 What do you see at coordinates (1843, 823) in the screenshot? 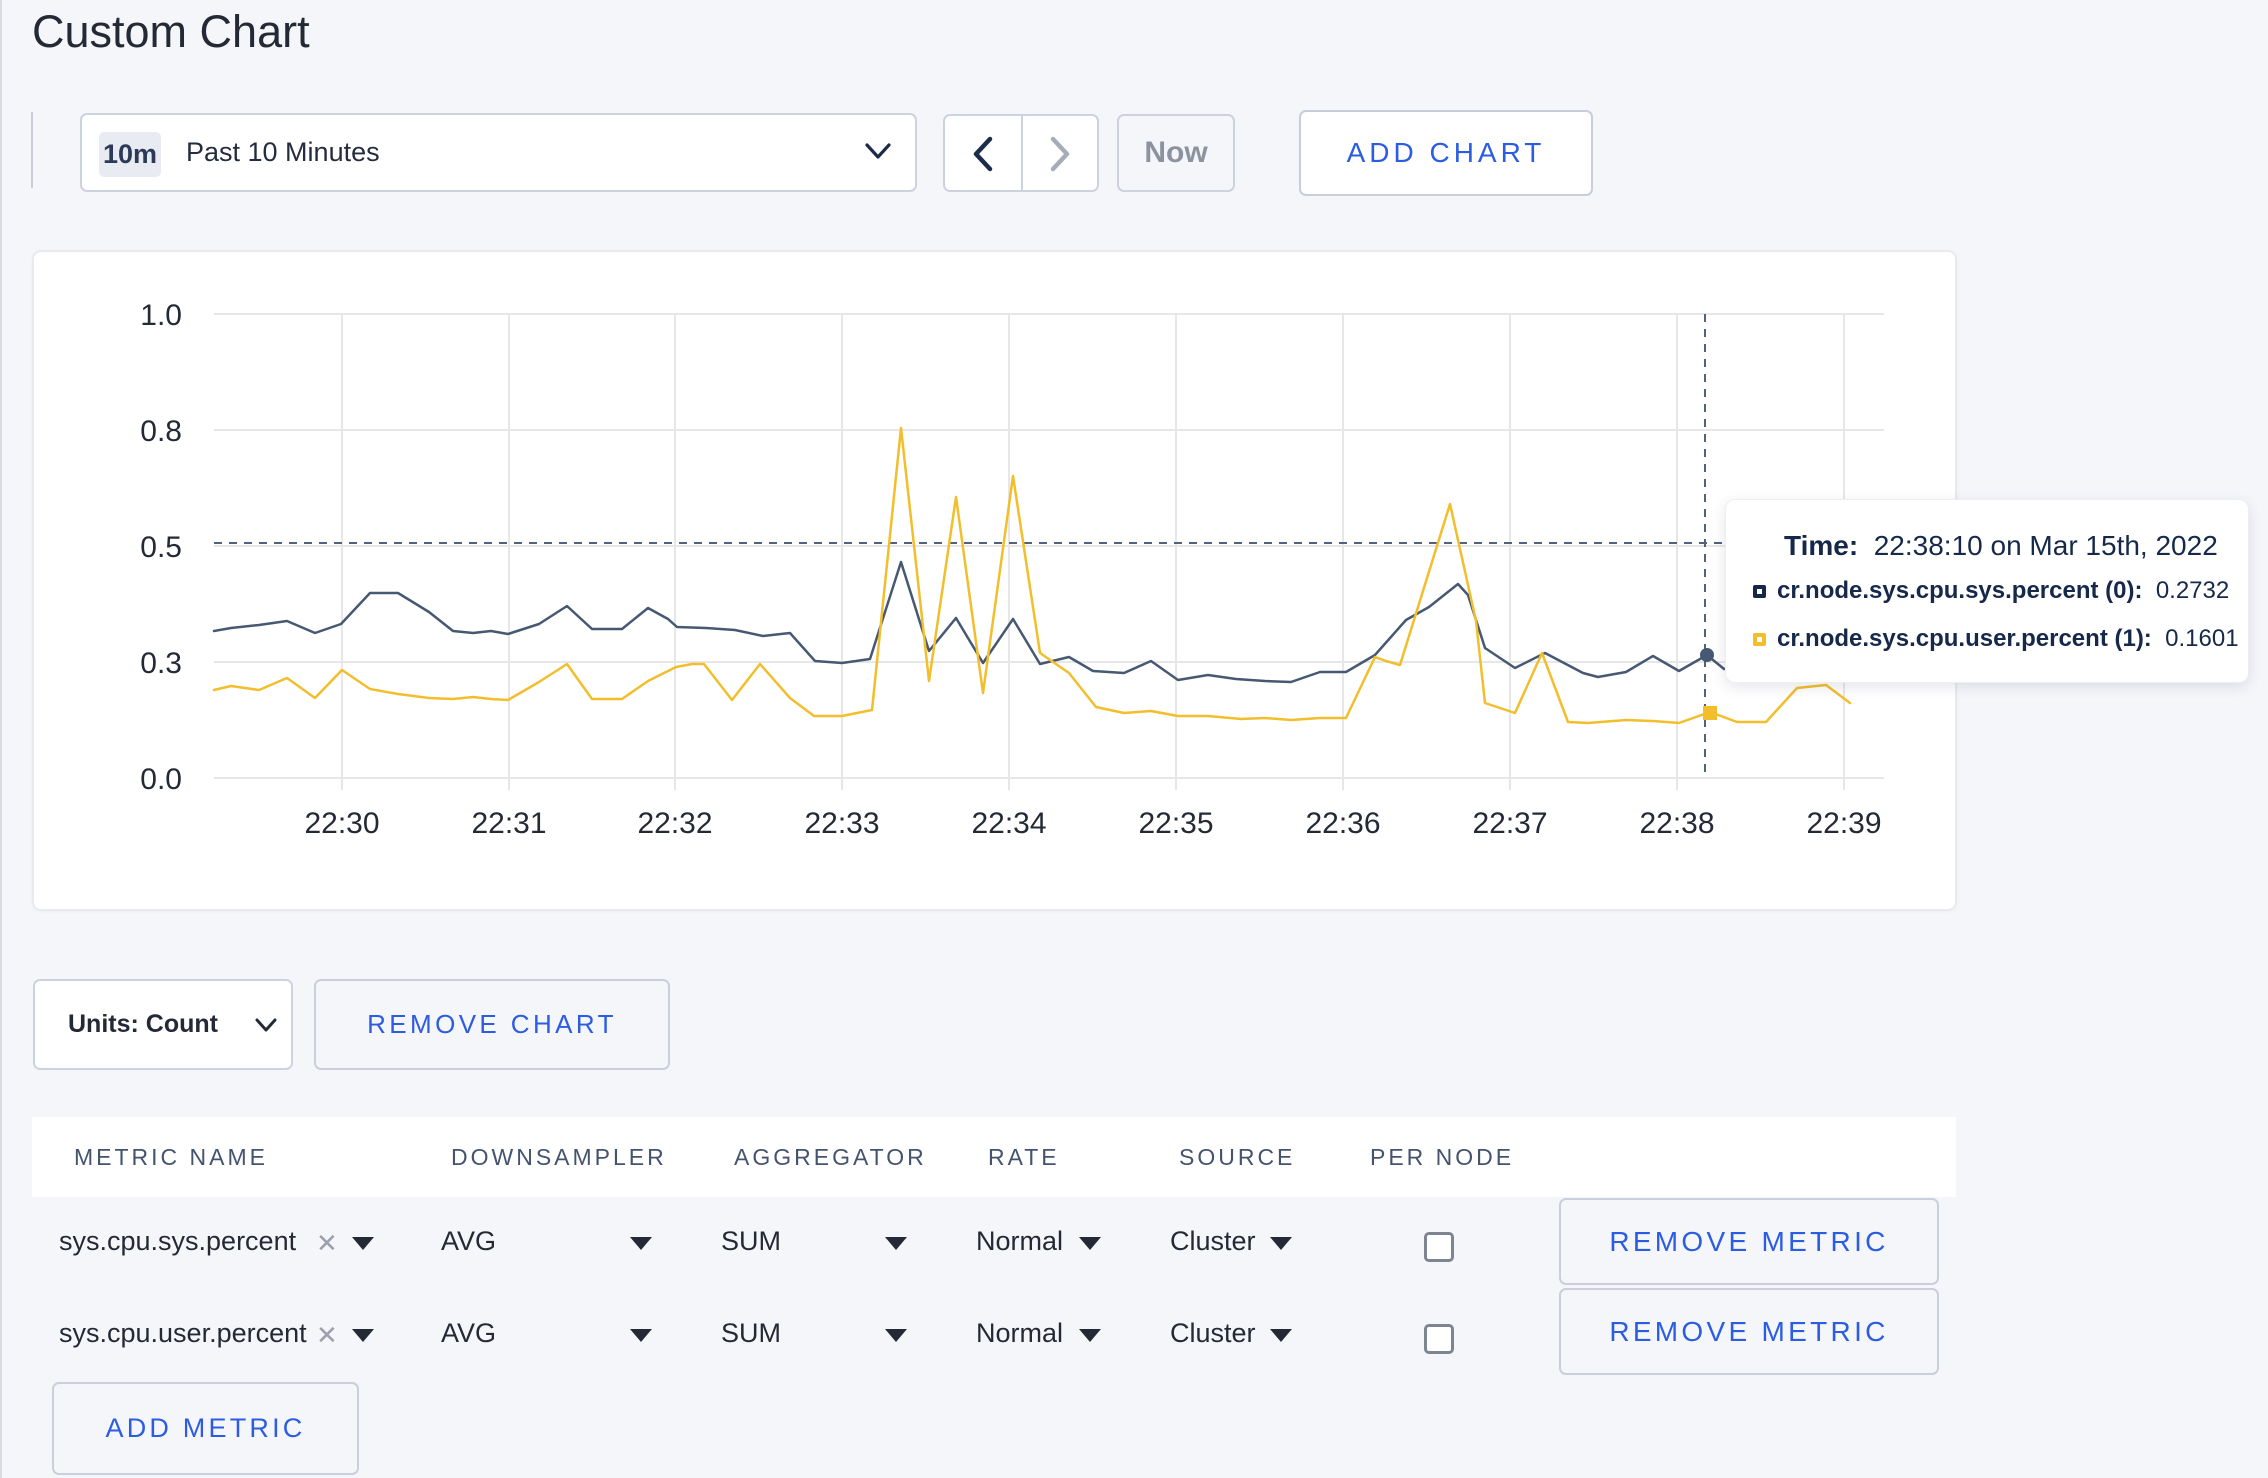
I see `svg-text: 22:39` at bounding box center [1843, 823].